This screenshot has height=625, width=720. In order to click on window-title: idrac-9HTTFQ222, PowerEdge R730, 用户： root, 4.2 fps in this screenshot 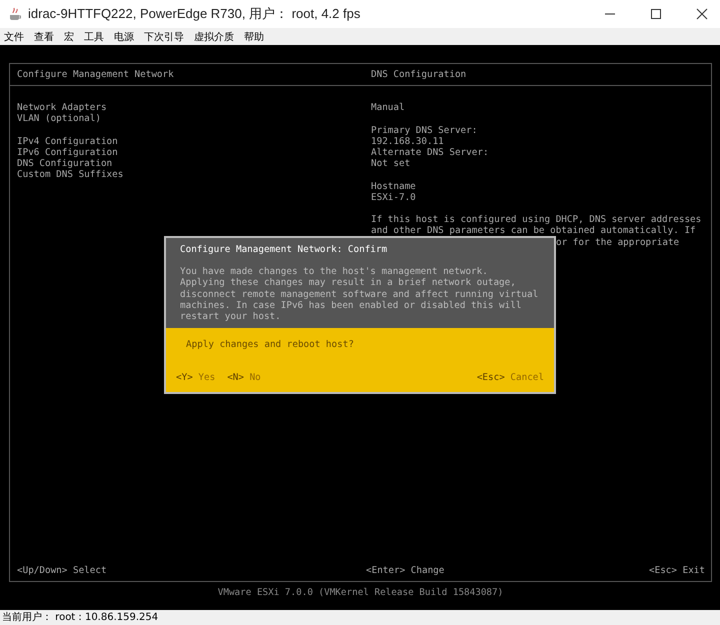, I will do `click(194, 14)`.